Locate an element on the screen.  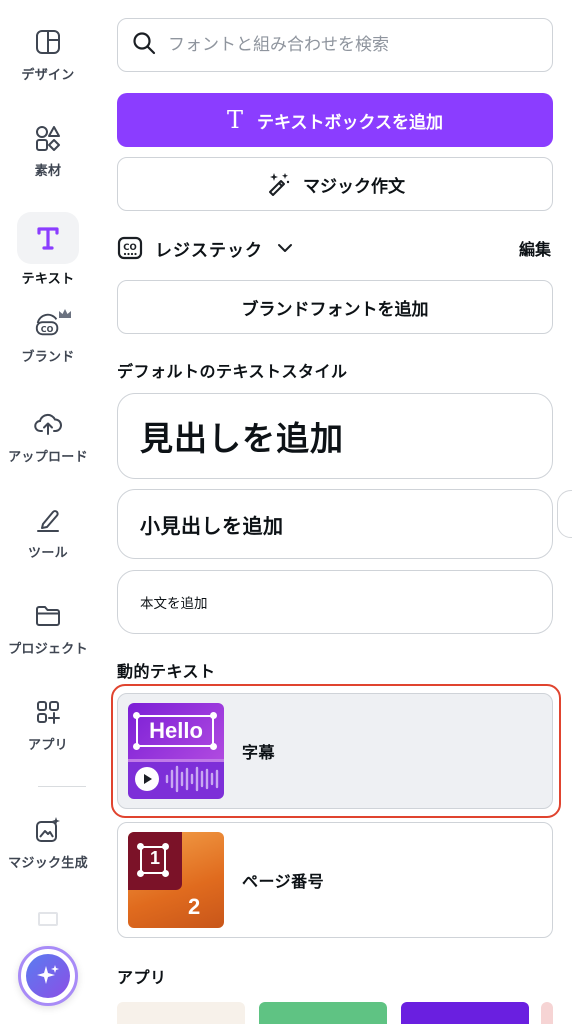
sidebar-item-brand: CO ブランド is located at coordinates (48, 337).